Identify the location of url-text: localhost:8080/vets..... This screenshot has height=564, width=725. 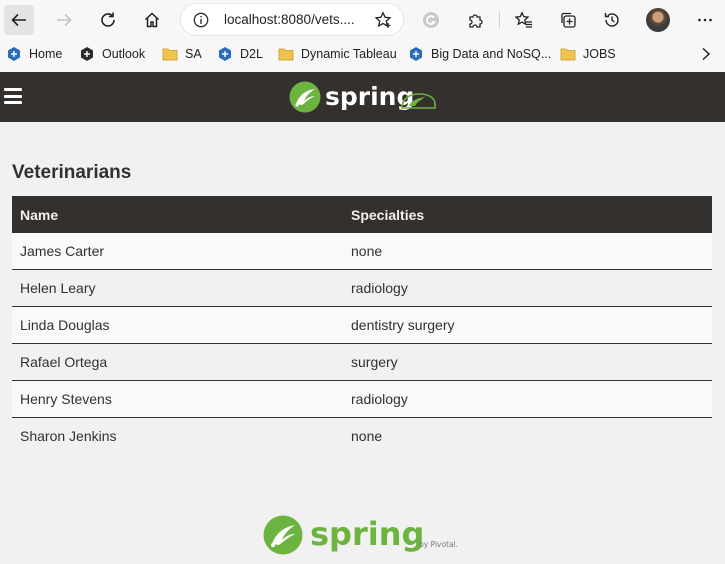
(289, 19).